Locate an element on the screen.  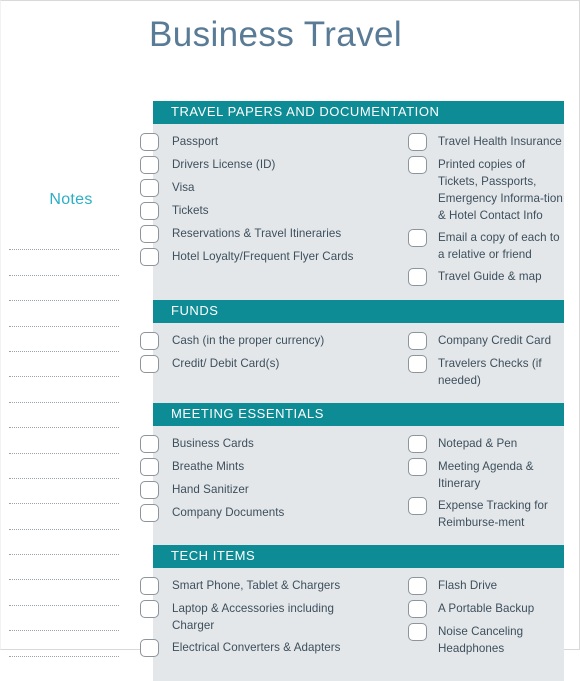
checklist-item: Credit/ Debit Card(s) is located at coordinates (251, 363).